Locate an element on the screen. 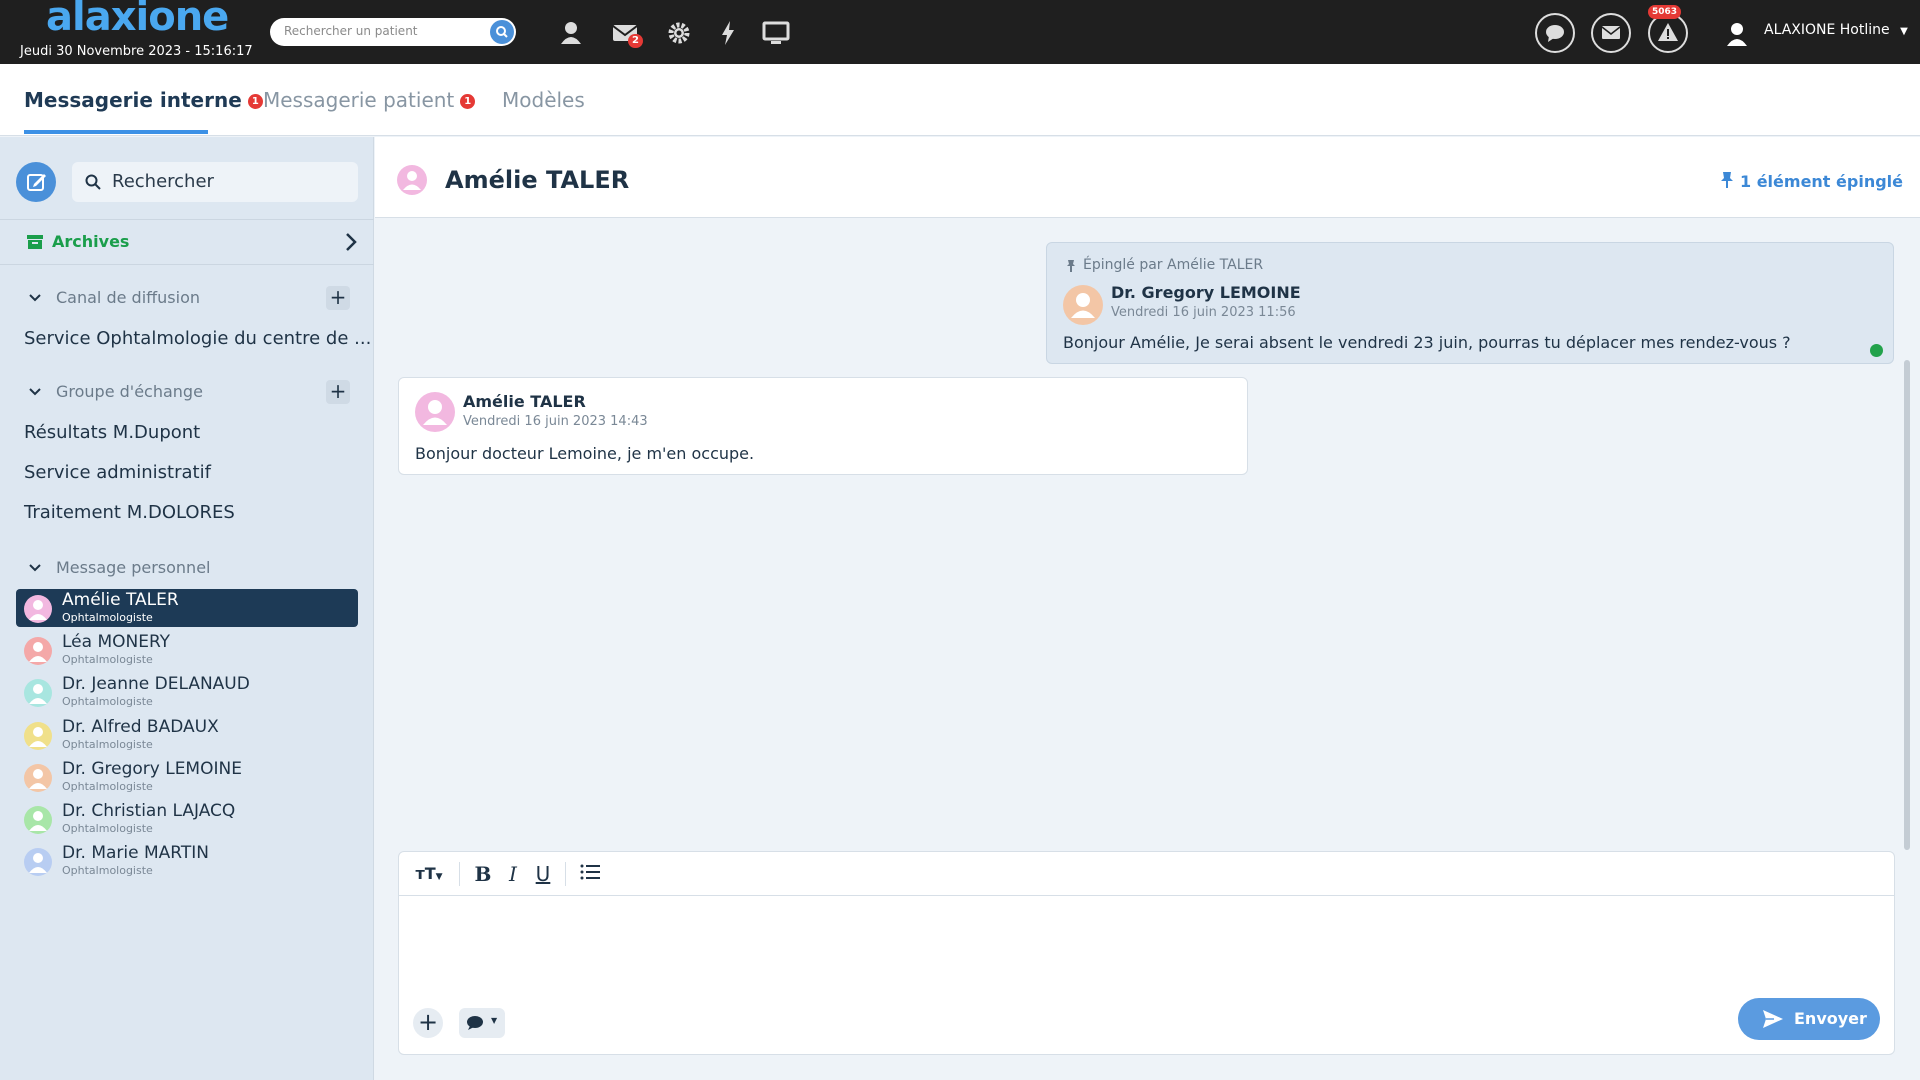 The image size is (1920, 1080). contact-name: Léa MONERY is located at coordinates (116, 642).